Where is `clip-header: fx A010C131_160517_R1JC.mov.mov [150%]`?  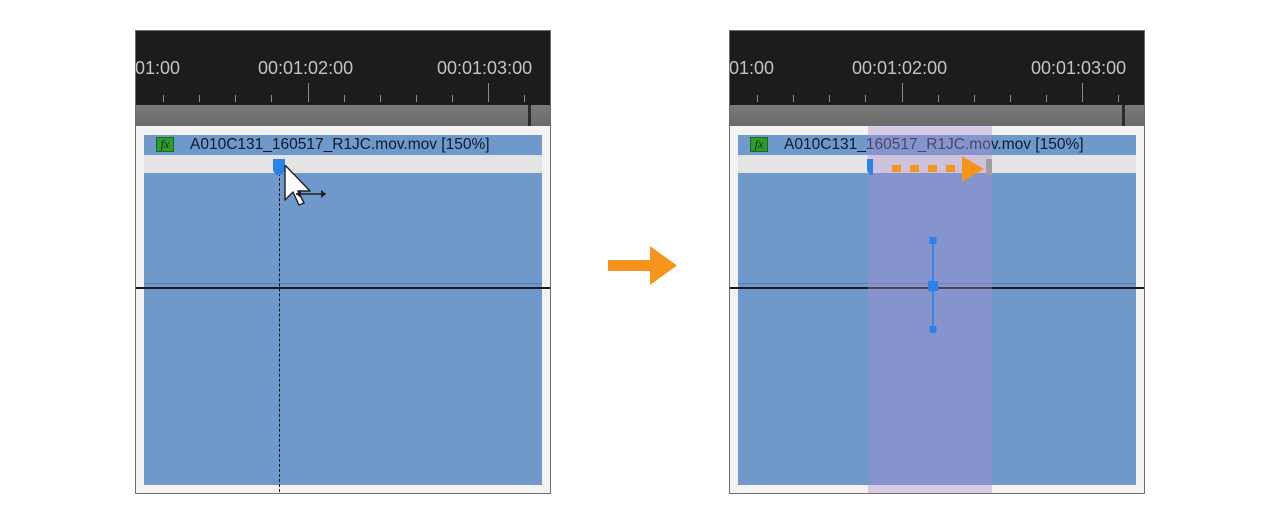
clip-header: fx A010C131_160517_R1JC.mov.mov [150%] is located at coordinates (343, 145).